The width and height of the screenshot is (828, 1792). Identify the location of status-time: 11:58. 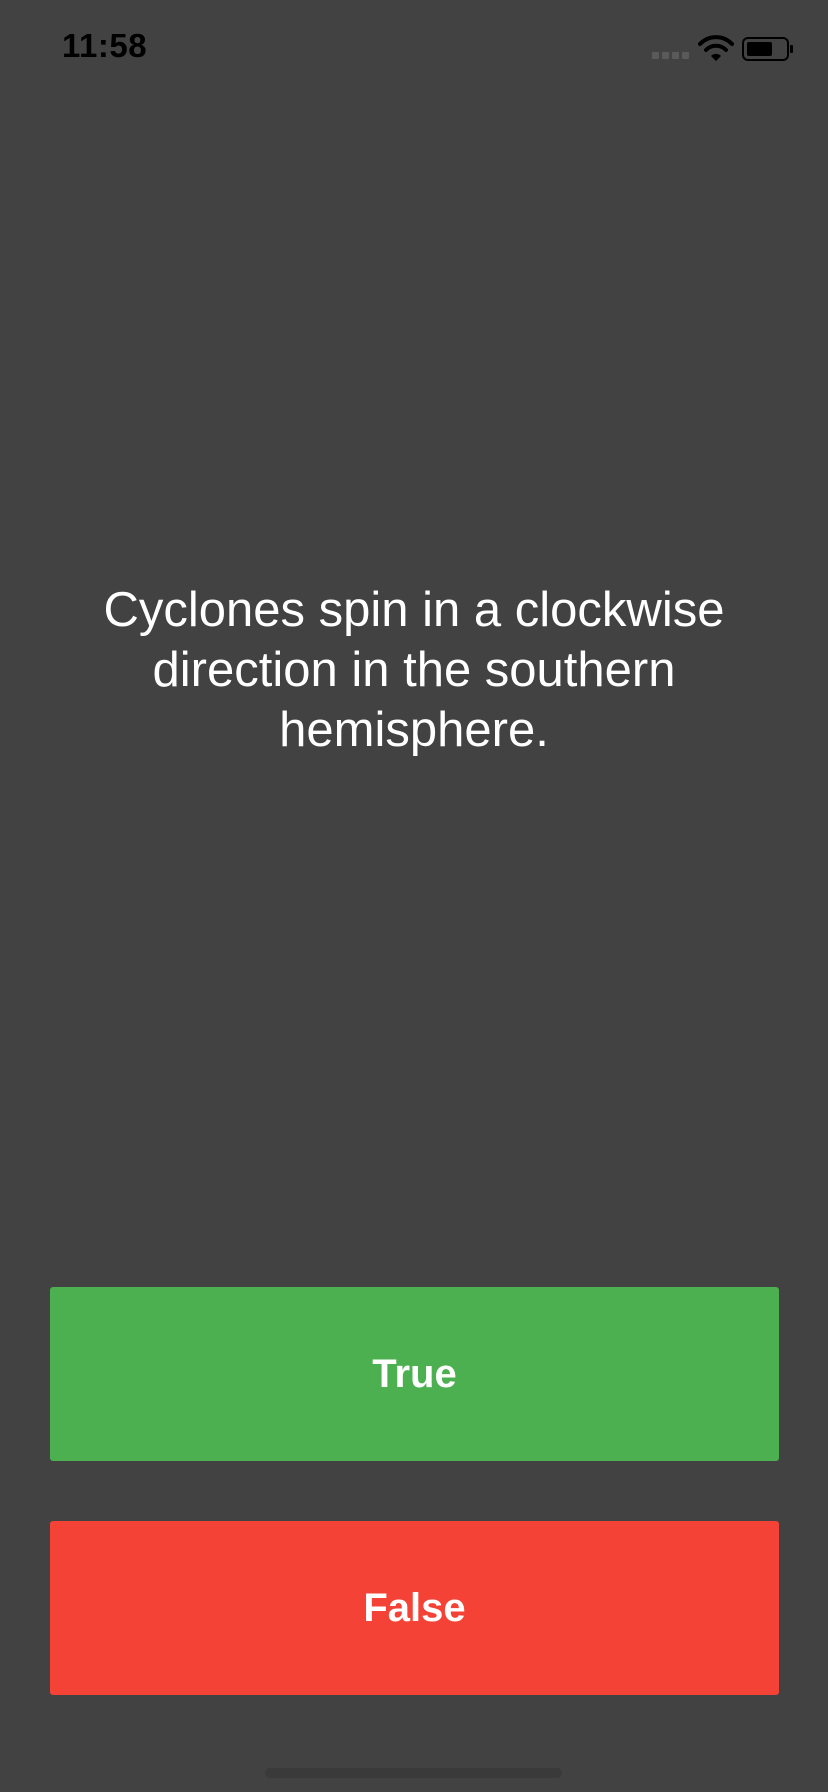
(105, 45).